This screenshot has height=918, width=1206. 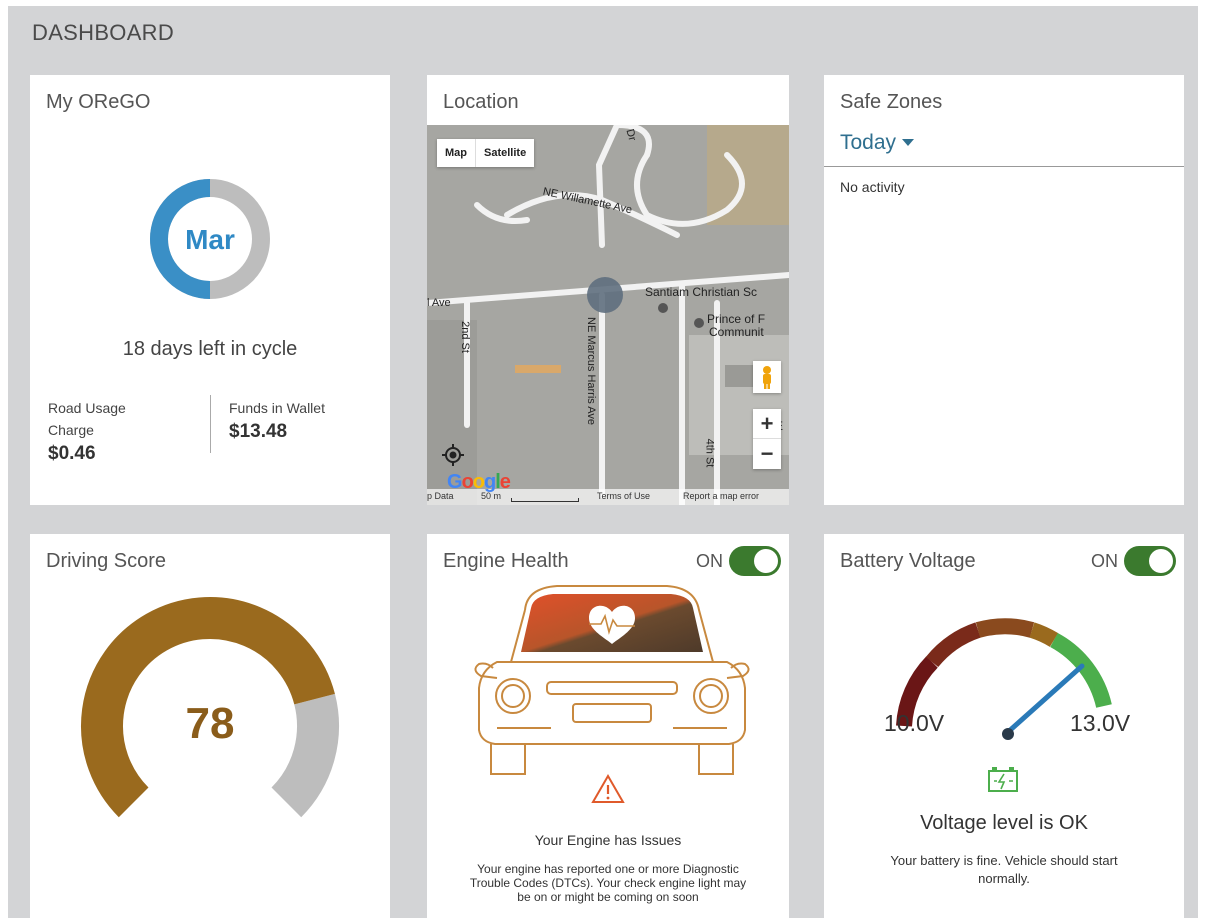 What do you see at coordinates (71, 430) in the screenshot?
I see `road-usage-label-2: Charge` at bounding box center [71, 430].